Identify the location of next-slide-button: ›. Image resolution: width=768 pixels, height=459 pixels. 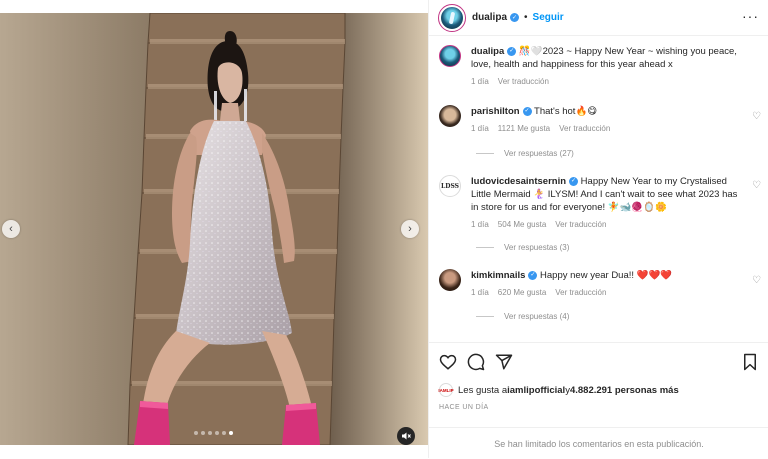
(410, 229).